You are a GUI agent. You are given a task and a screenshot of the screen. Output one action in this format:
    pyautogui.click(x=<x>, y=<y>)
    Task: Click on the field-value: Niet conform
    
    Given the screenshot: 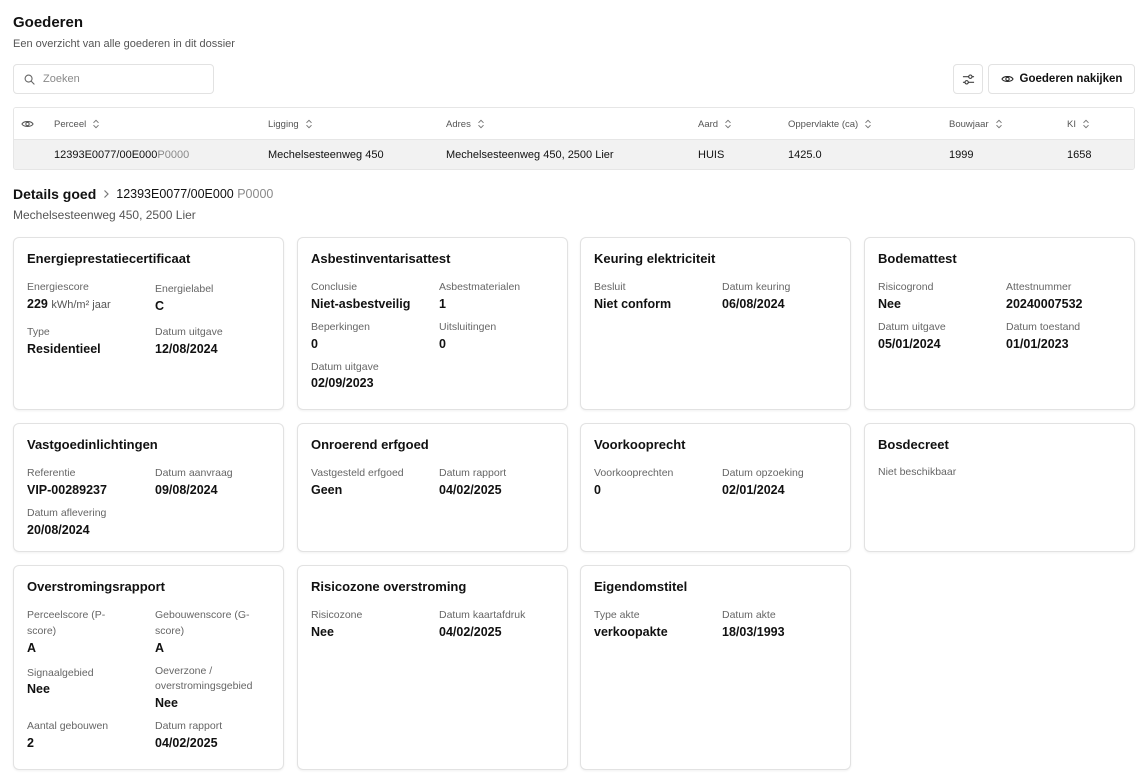 What is the action you would take?
    pyautogui.click(x=633, y=303)
    